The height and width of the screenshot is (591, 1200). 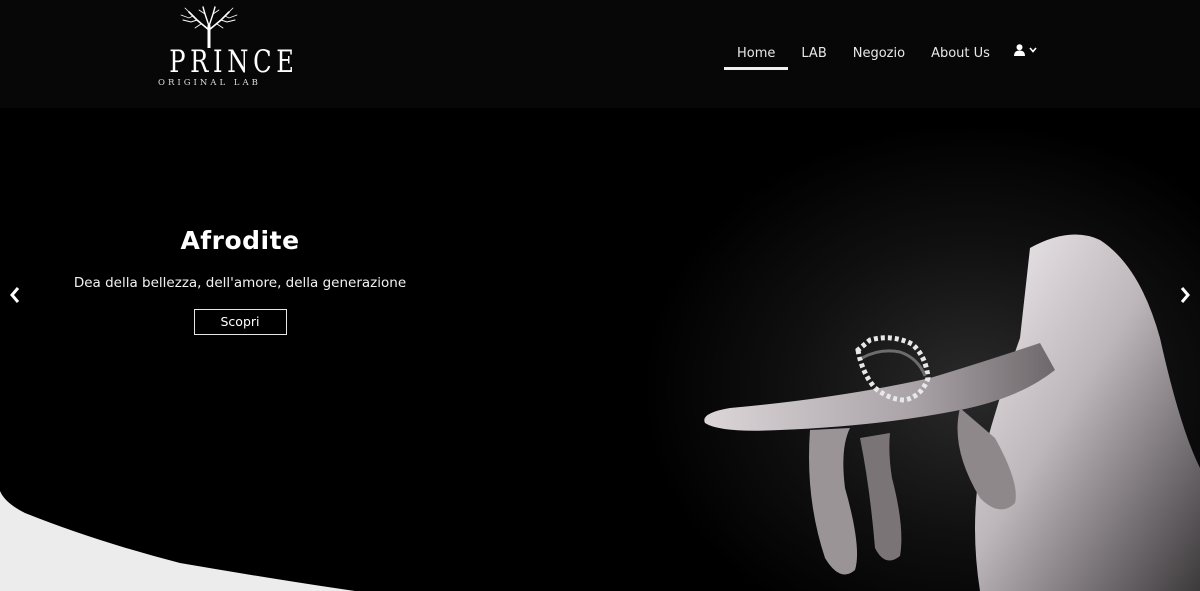 What do you see at coordinates (240, 322) in the screenshot?
I see `discover-button: Scopri` at bounding box center [240, 322].